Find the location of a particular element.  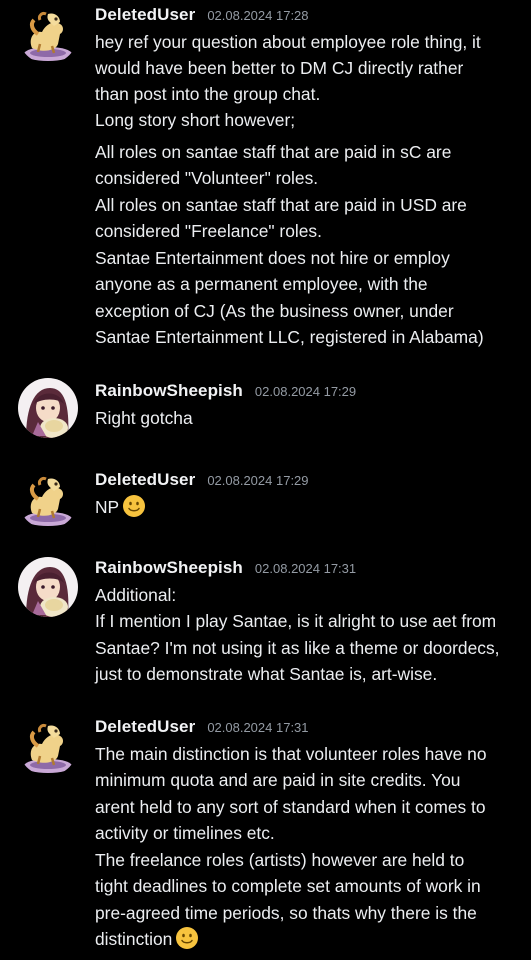

message-header: DeletedUser 02.08.2024 17:31 is located at coordinates (202, 729).